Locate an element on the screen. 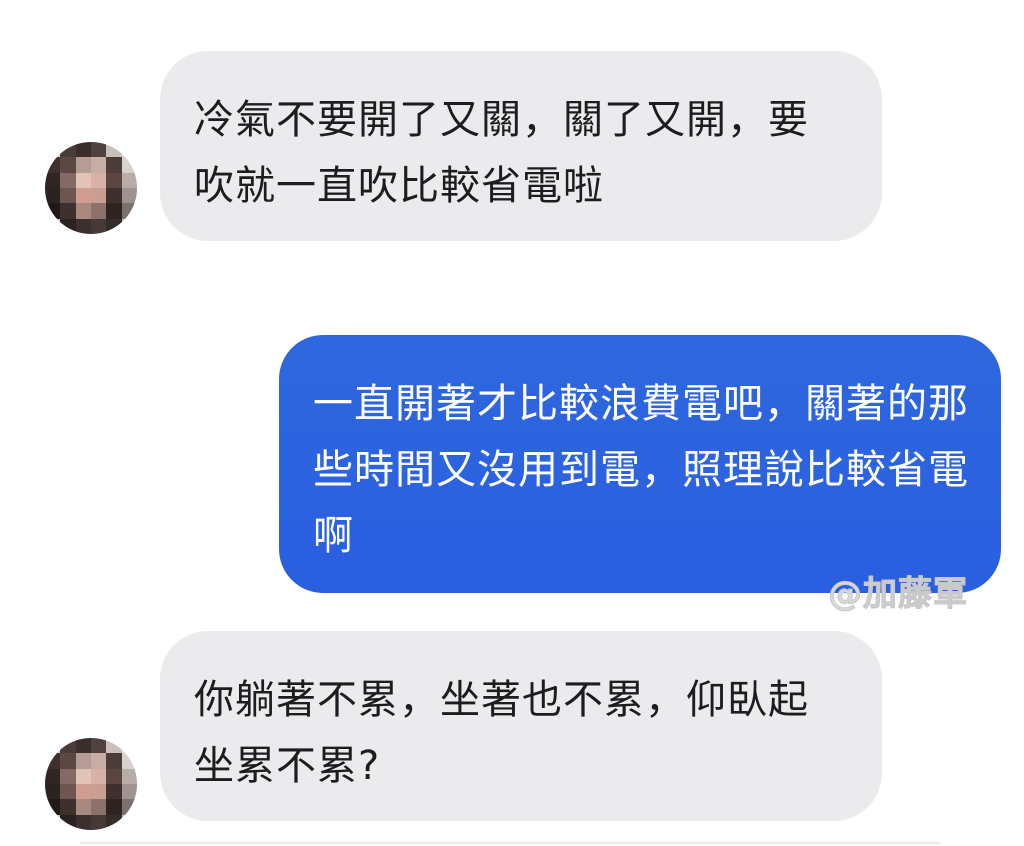 This screenshot has width=1024, height=846. divider is located at coordinates (510, 843).